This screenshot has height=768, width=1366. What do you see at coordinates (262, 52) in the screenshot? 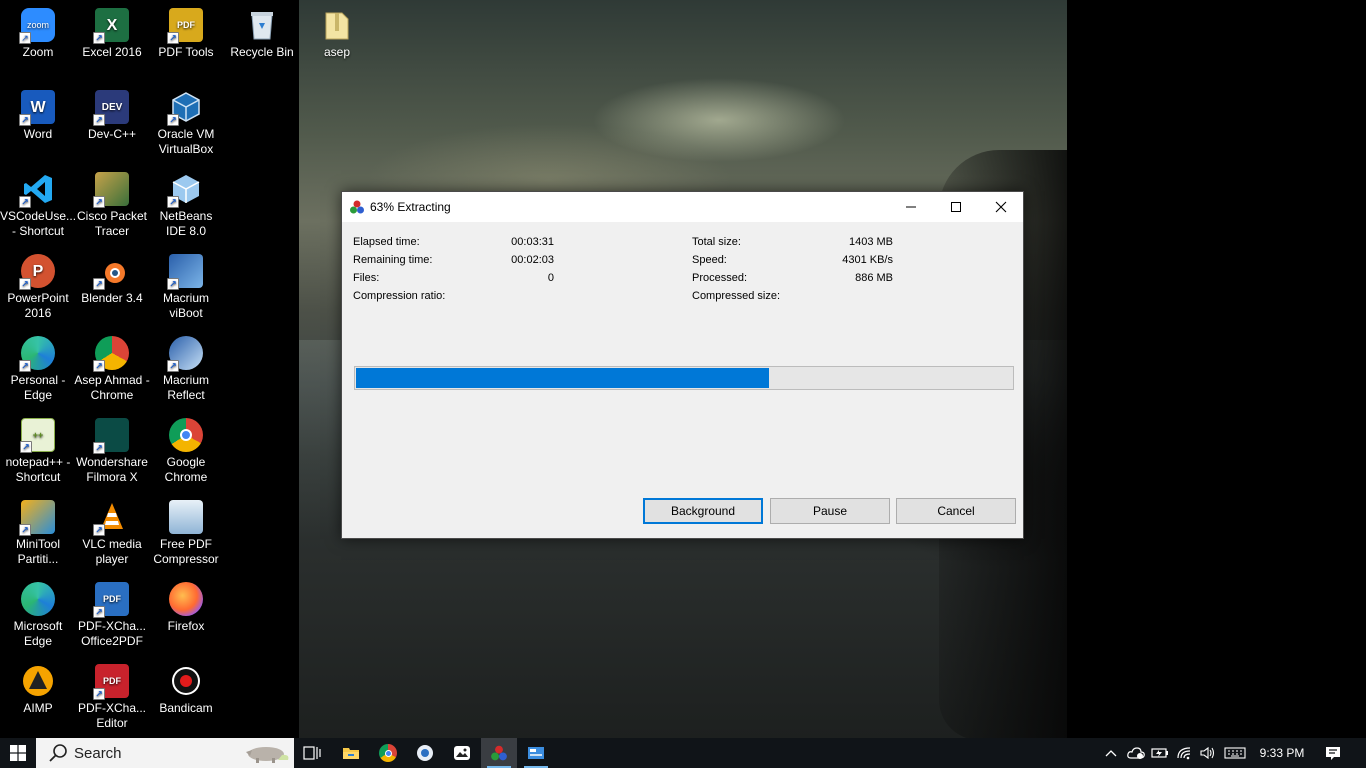
I see `desktop-icon-label: Recycle Bin` at bounding box center [262, 52].